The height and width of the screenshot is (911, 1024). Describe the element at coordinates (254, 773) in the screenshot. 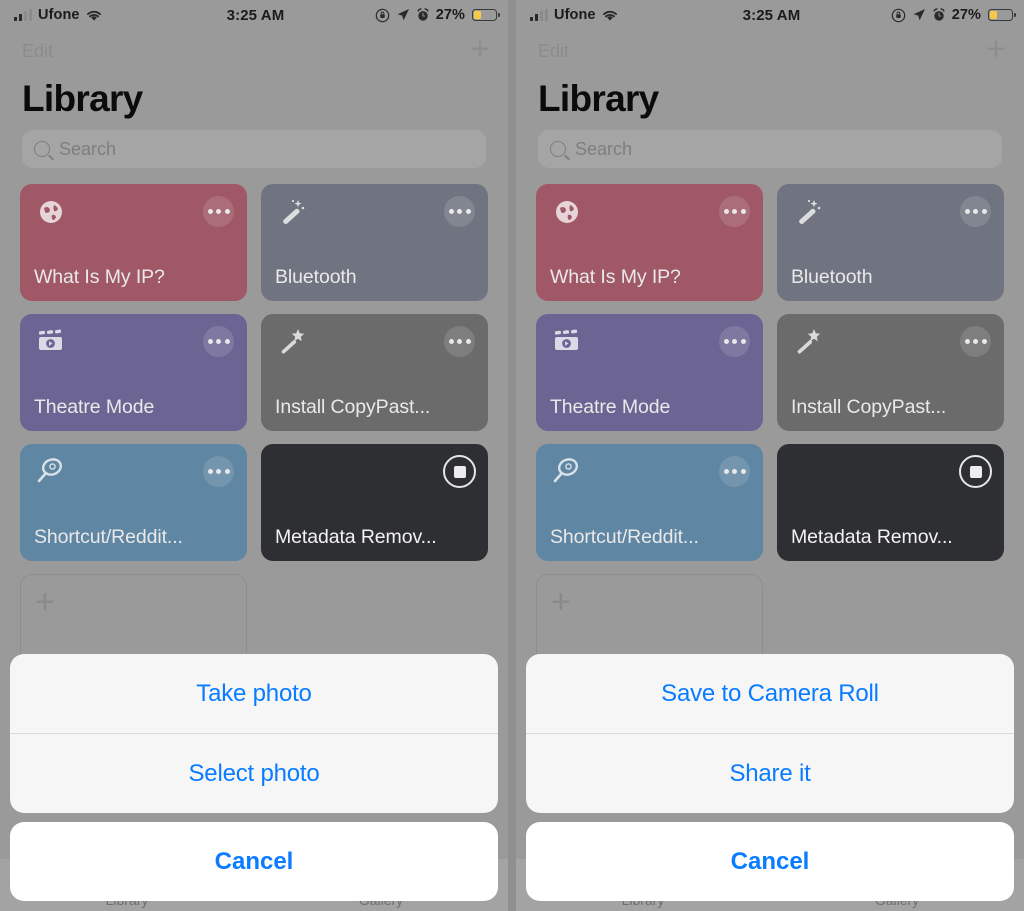

I see `select-photo-button: Select photo` at that location.